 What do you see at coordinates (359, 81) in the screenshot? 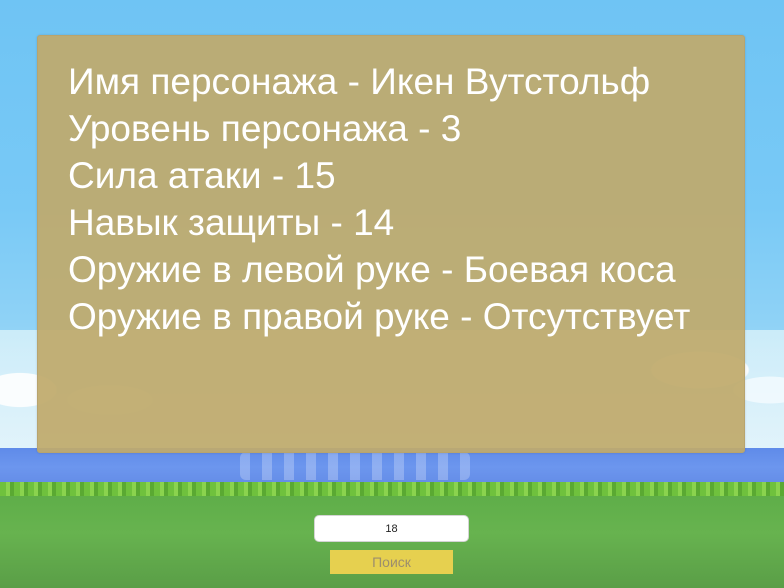
I see `character-name-line: Имя персонажа - Икен Вутстольф` at bounding box center [359, 81].